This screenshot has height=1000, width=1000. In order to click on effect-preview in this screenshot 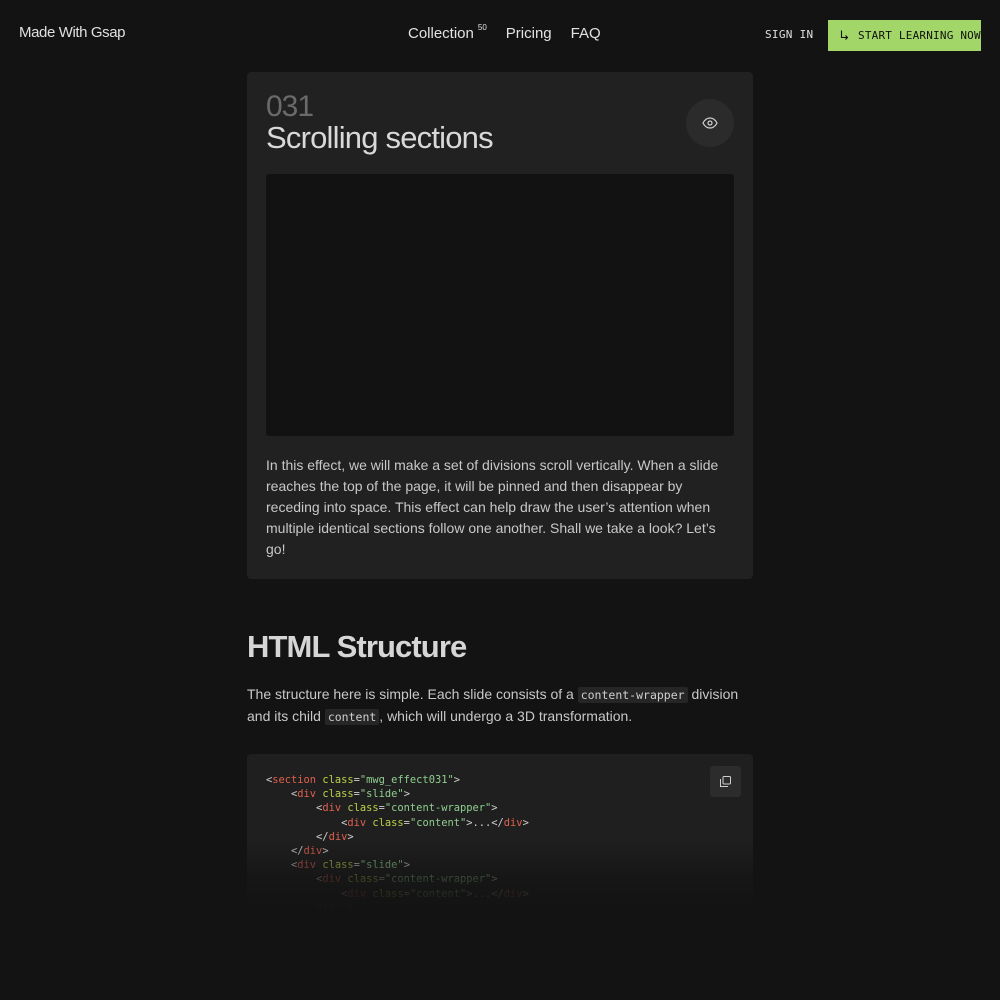, I will do `click(500, 305)`.